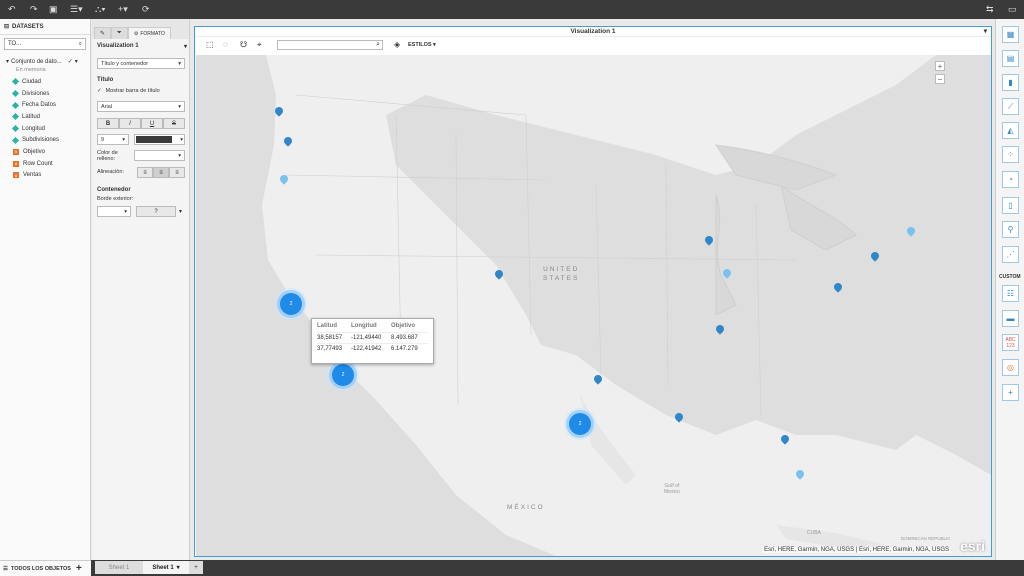 Image resolution: width=1024 pixels, height=576 pixels. Describe the element at coordinates (403, 326) in the screenshot. I see `tooltip-col-target: Objetivo` at that location.